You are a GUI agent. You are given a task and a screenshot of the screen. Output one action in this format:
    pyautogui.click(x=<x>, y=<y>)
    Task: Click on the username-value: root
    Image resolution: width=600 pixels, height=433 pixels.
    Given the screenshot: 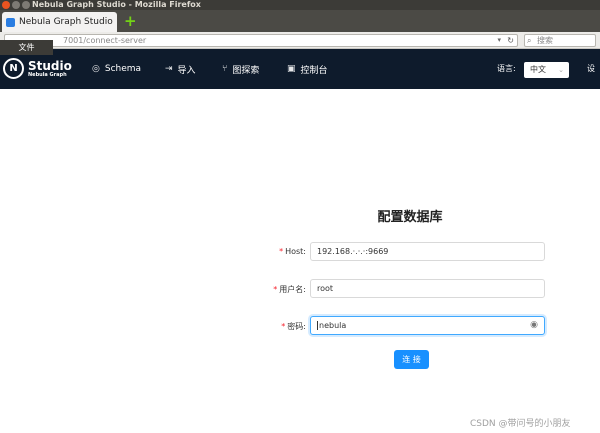 What is the action you would take?
    pyautogui.click(x=325, y=288)
    